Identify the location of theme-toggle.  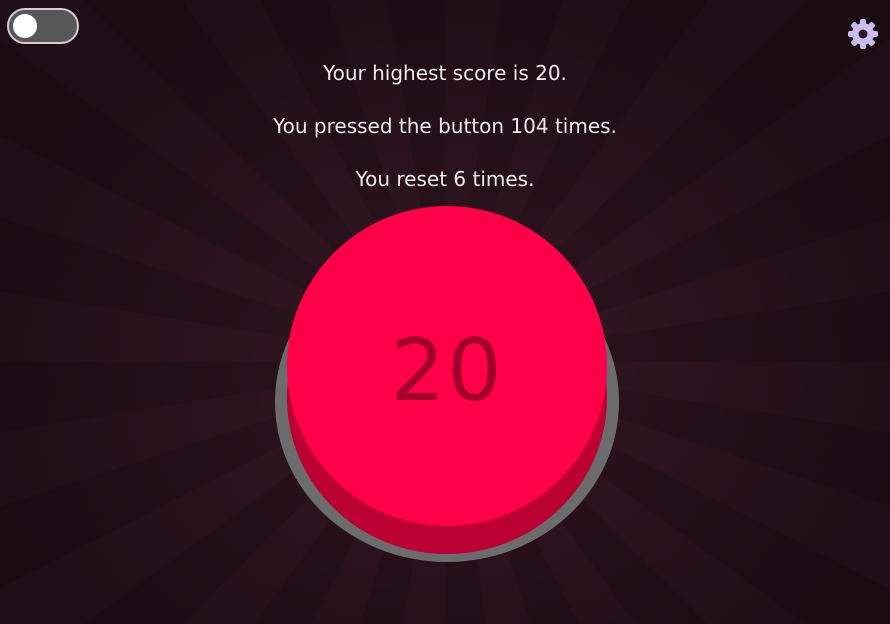
(43, 26).